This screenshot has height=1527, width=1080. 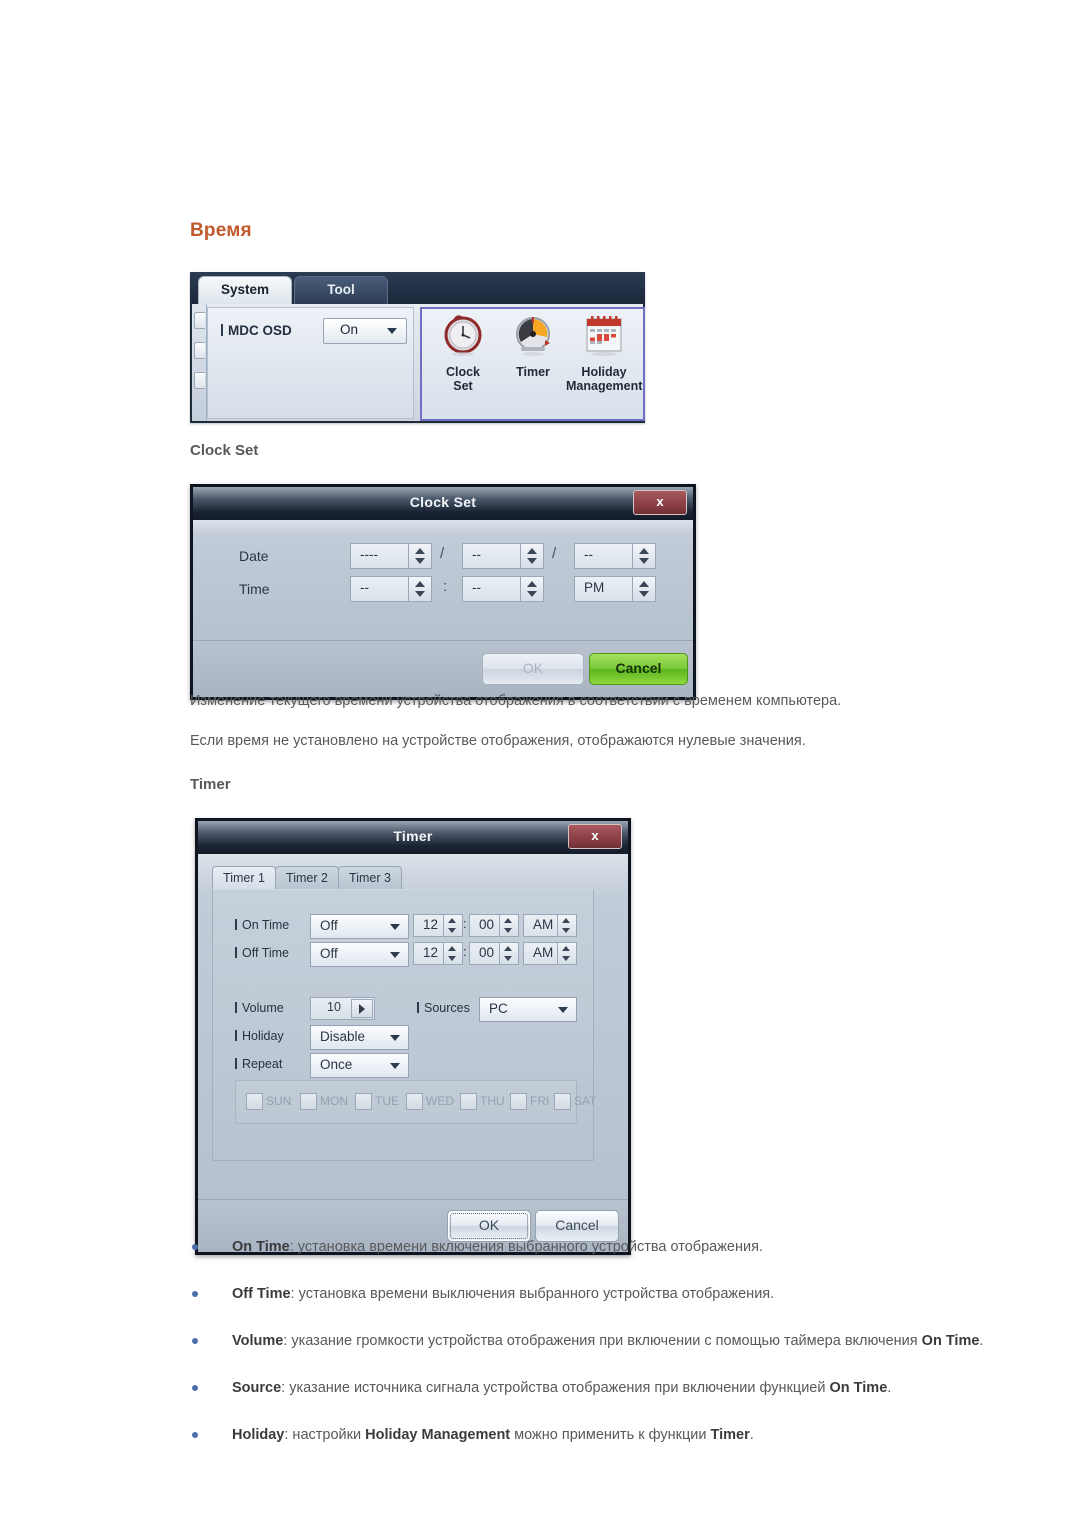 I want to click on checkbox-sat, so click(x=562, y=1101).